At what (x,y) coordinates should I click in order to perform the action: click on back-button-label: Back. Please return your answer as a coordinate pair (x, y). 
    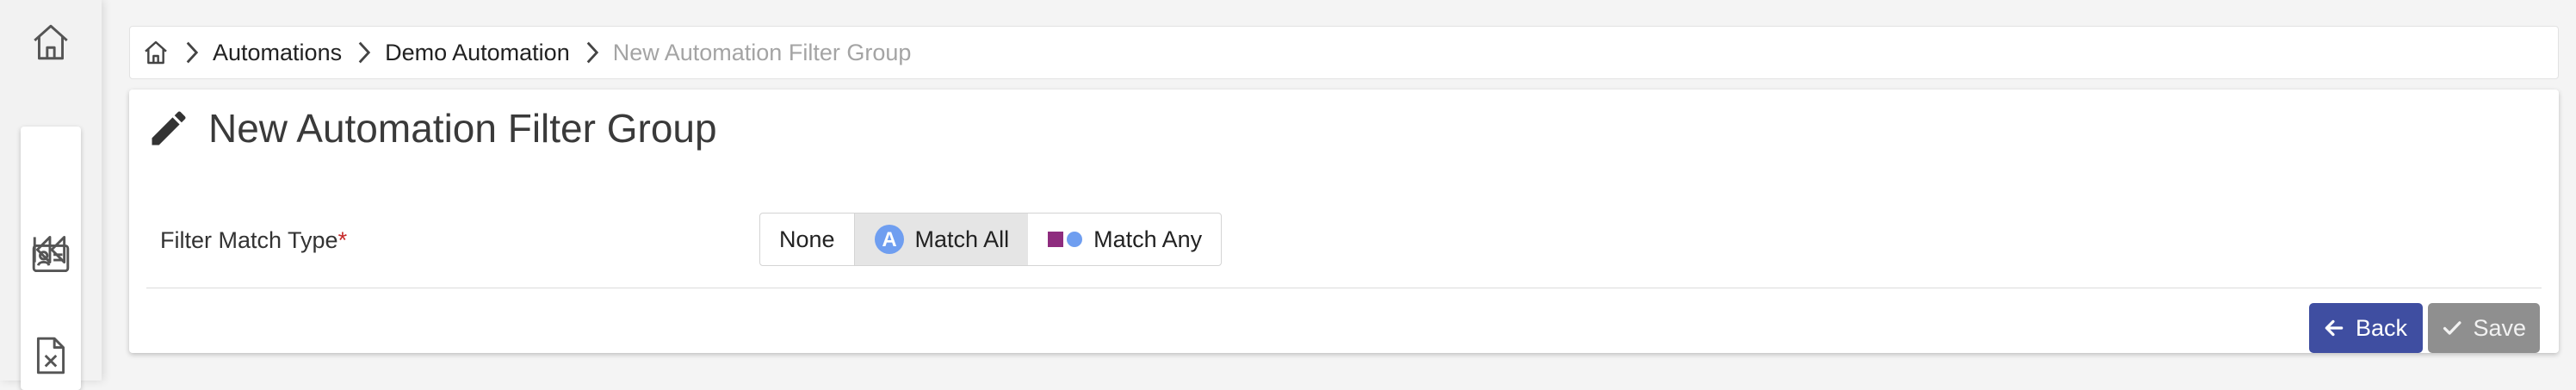
    Looking at the image, I should click on (2382, 327).